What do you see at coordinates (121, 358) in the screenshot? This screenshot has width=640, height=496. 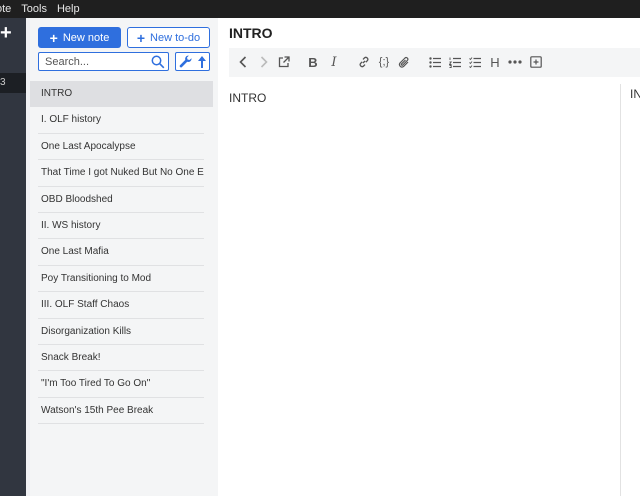 I see `note-item: Snack Break!` at bounding box center [121, 358].